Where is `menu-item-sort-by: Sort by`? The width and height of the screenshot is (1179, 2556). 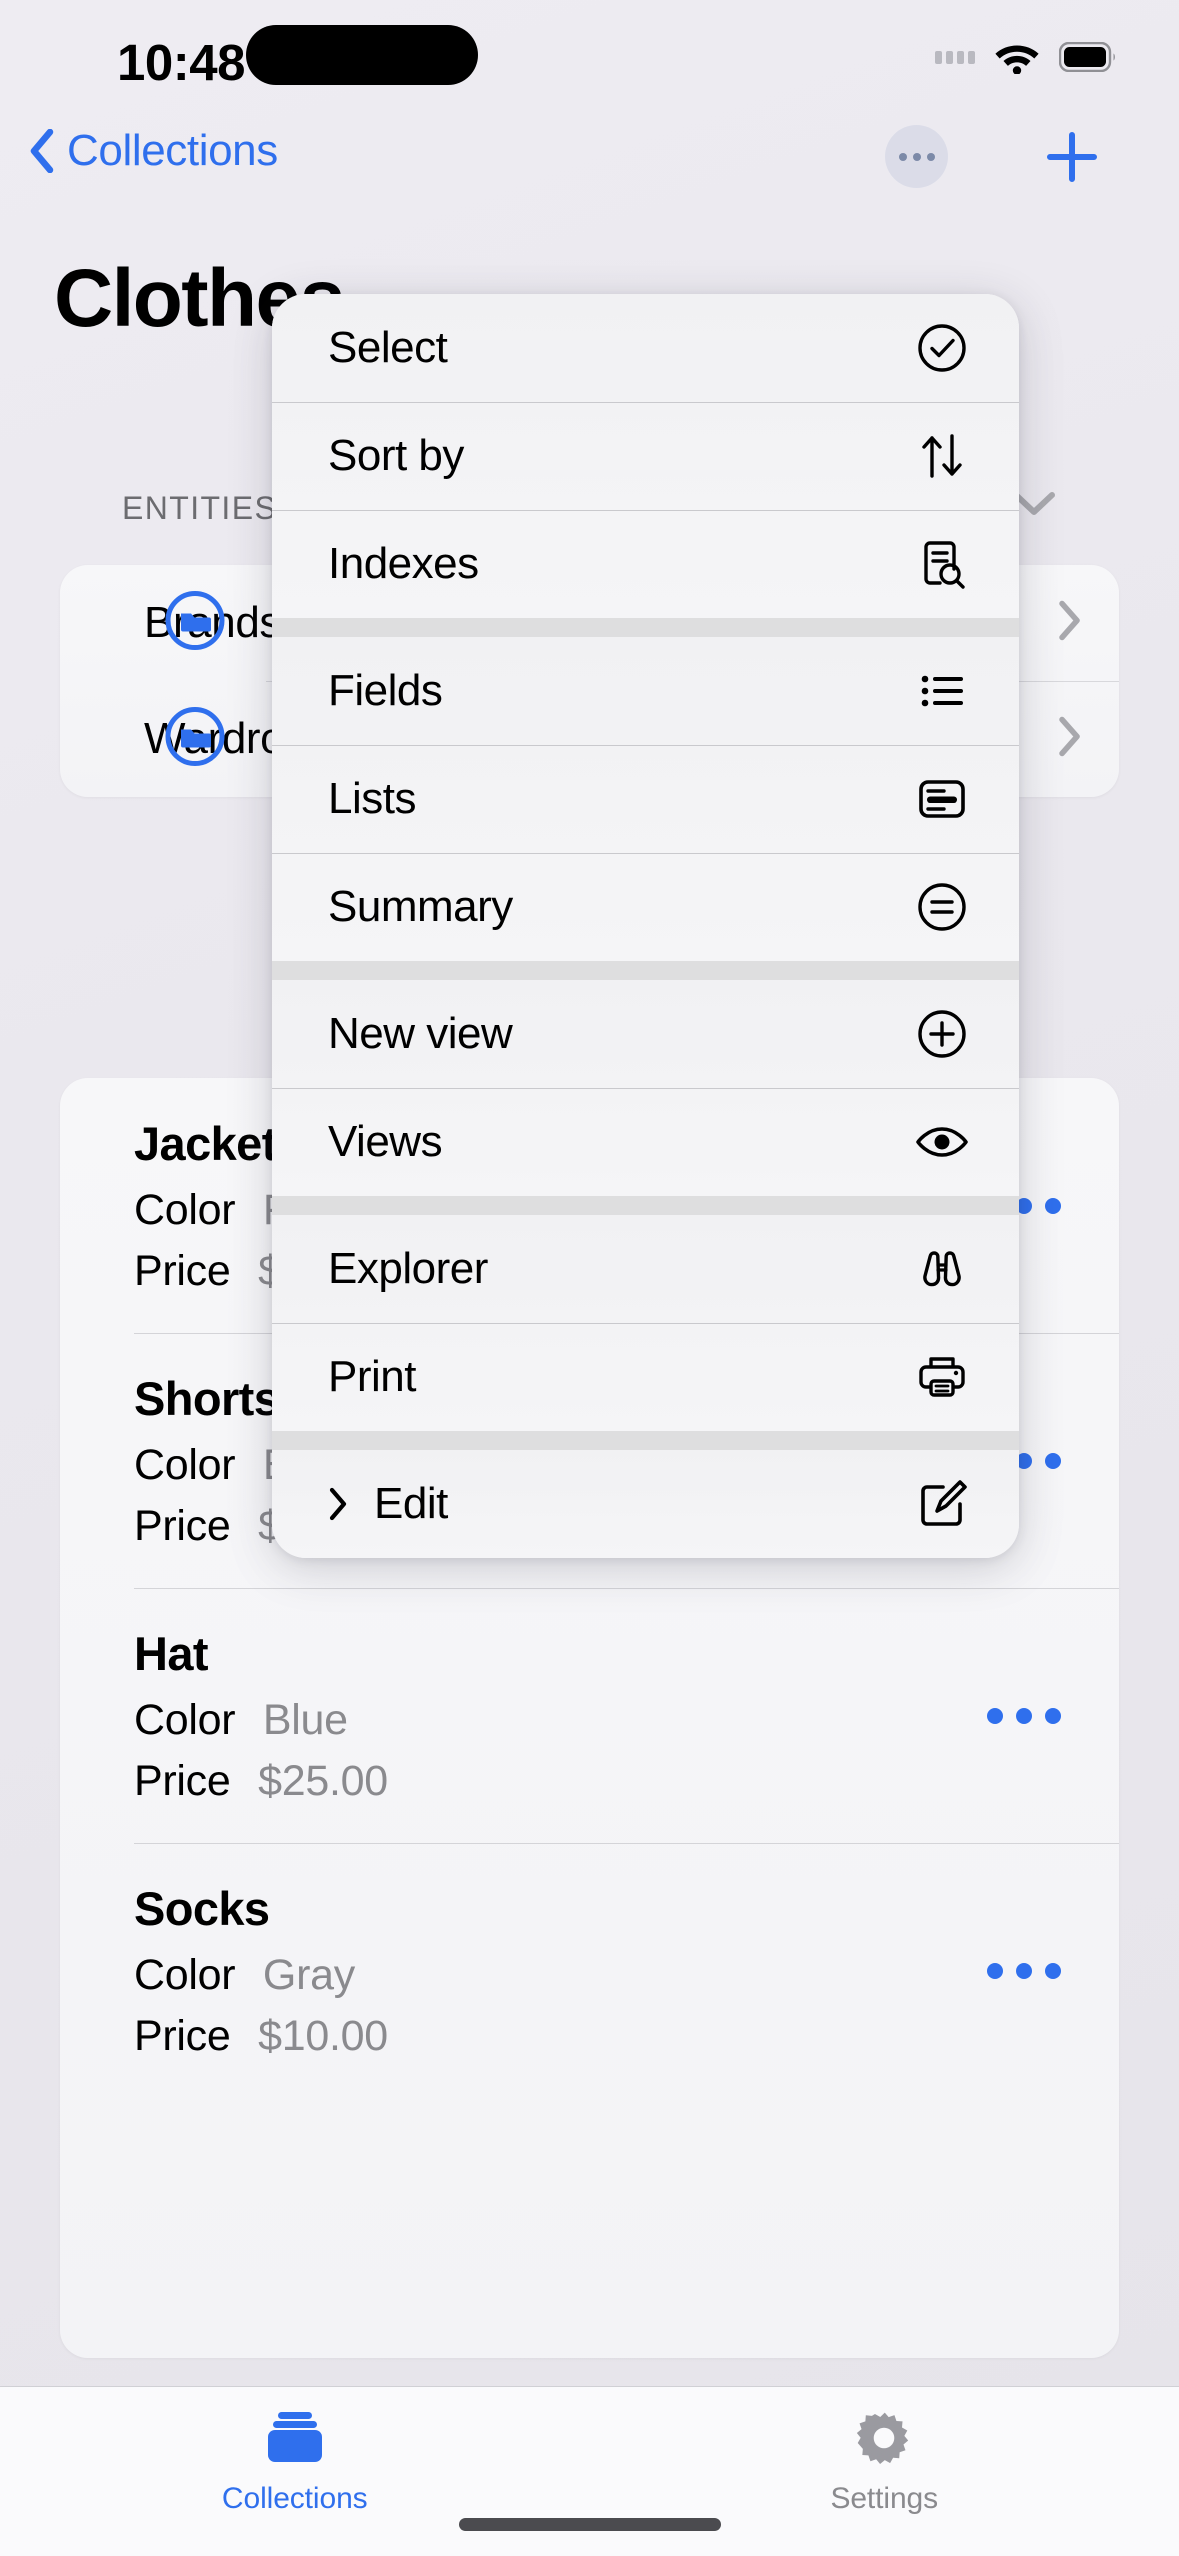
menu-item-sort-by: Sort by is located at coordinates (645, 456).